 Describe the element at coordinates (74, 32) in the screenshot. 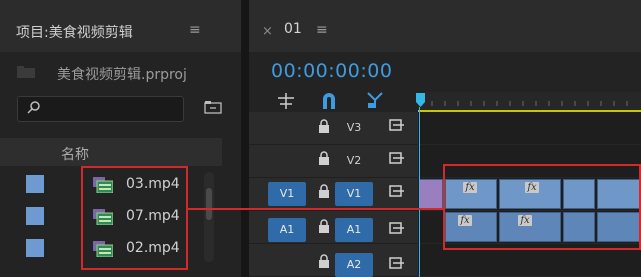

I see `project-panel-title: 项目:美食视频剪辑` at that location.